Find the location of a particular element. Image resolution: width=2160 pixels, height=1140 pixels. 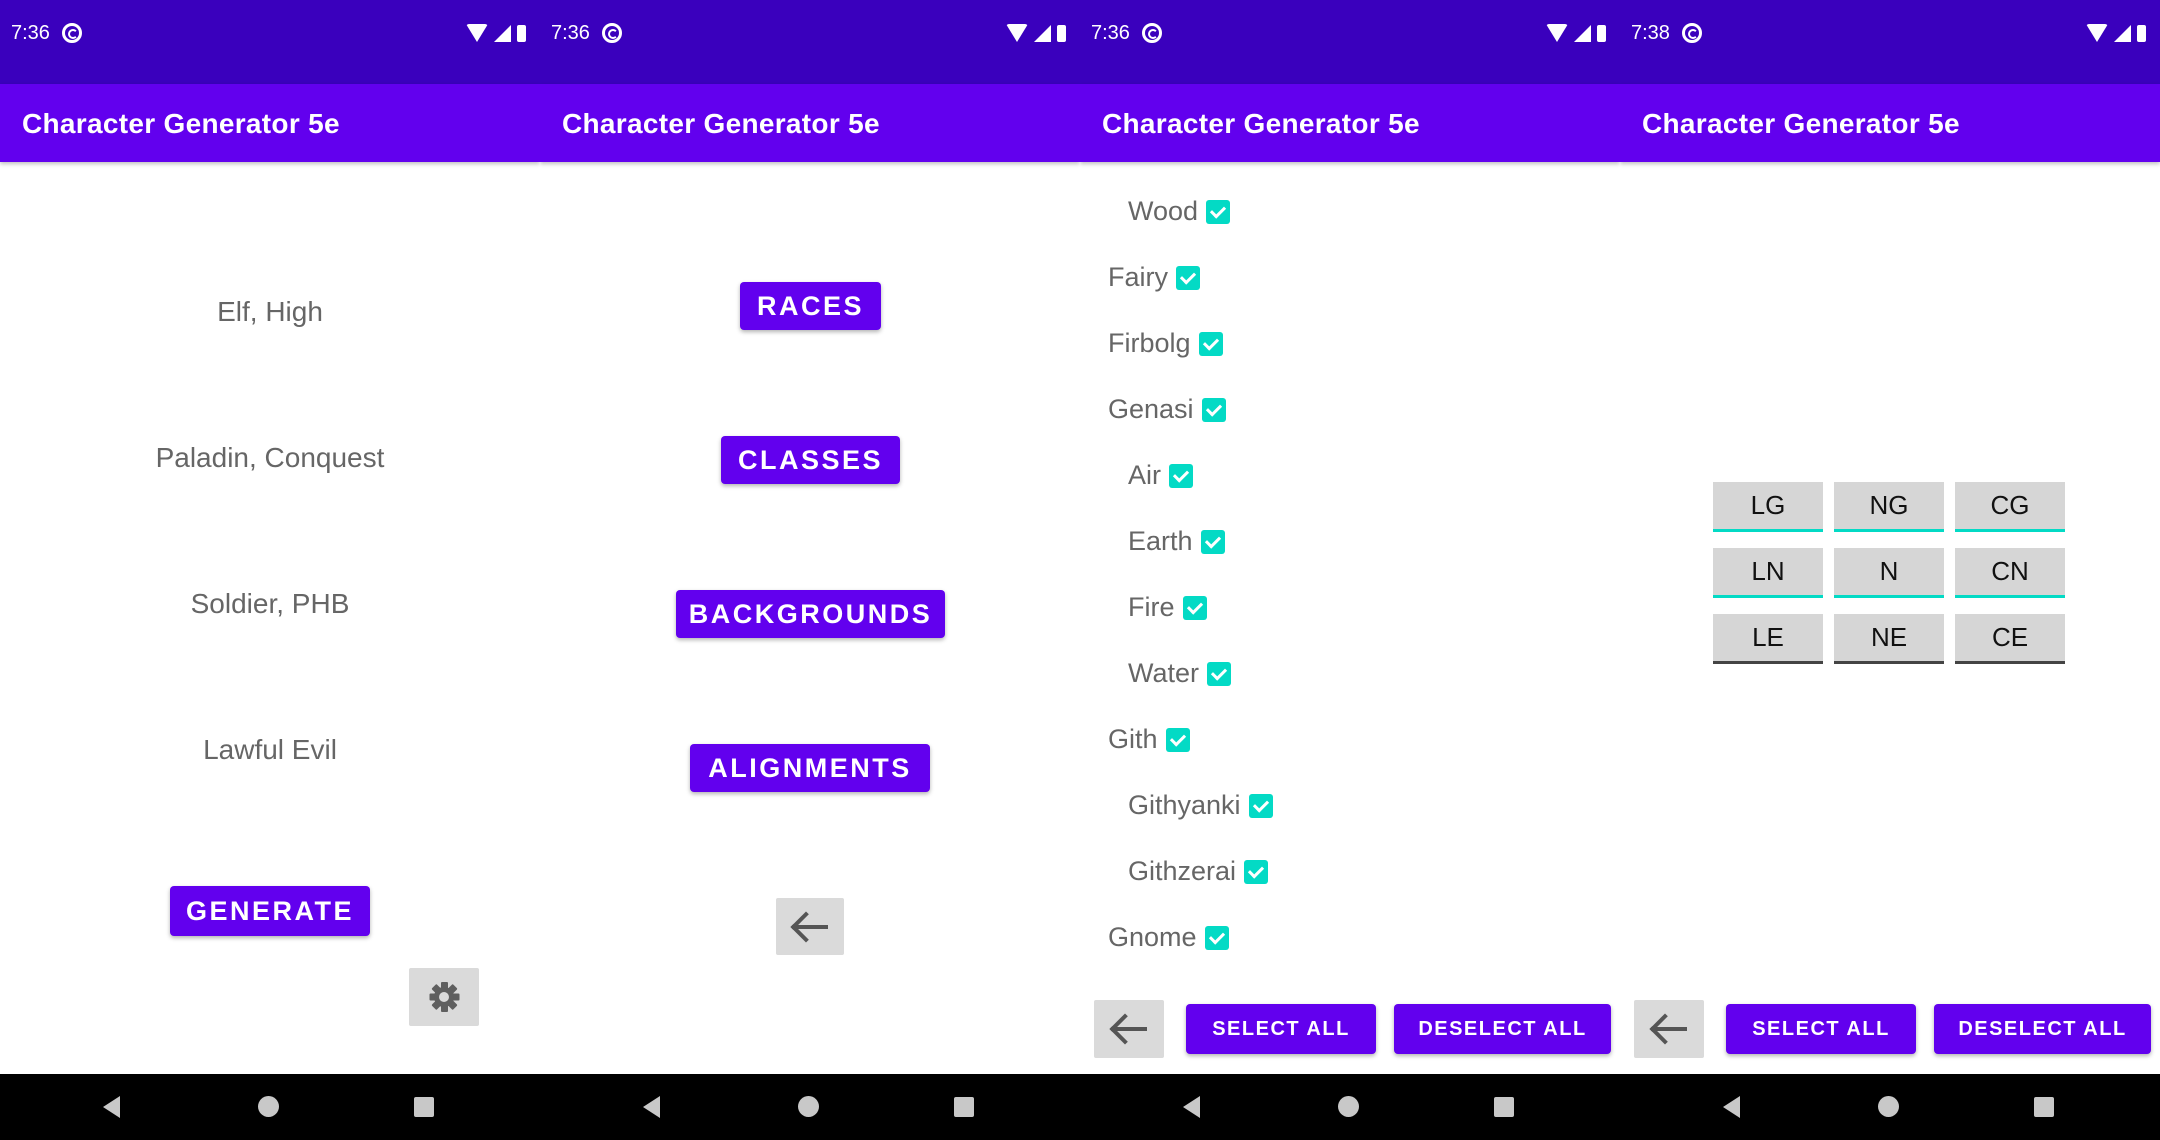

classes-button: CLASSES is located at coordinates (810, 460).